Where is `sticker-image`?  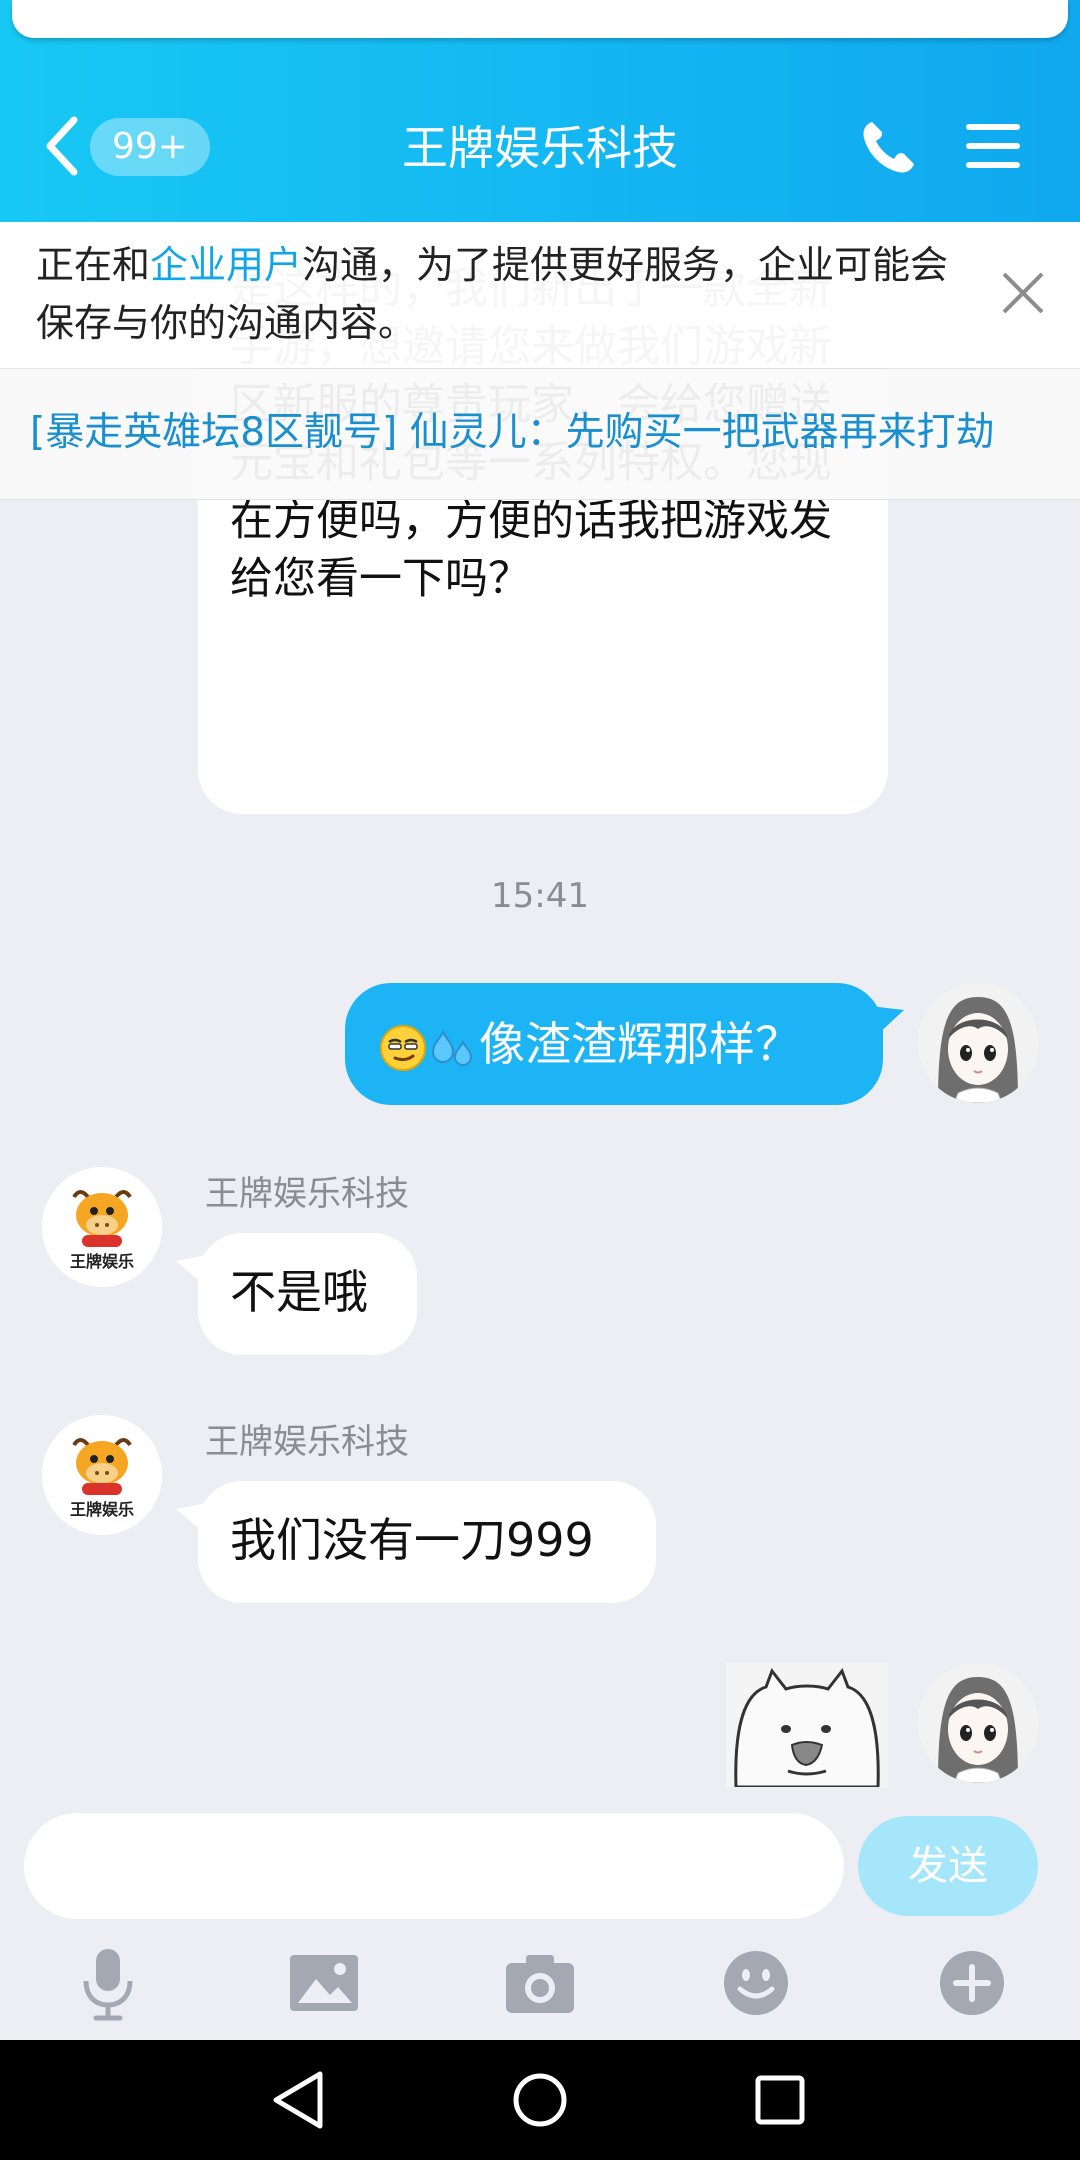
sticker-image is located at coordinates (807, 1725).